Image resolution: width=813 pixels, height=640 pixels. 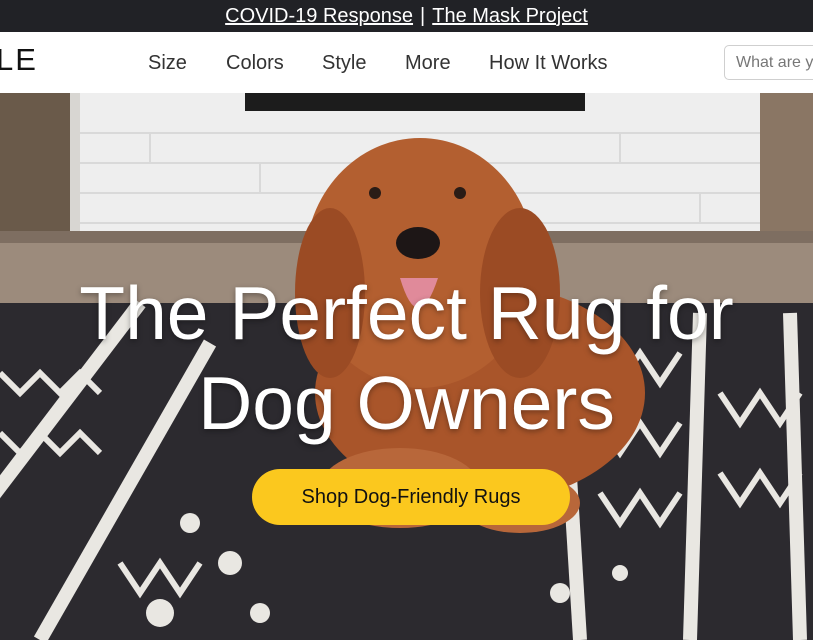 What do you see at coordinates (344, 63) in the screenshot?
I see `nav-style: Style` at bounding box center [344, 63].